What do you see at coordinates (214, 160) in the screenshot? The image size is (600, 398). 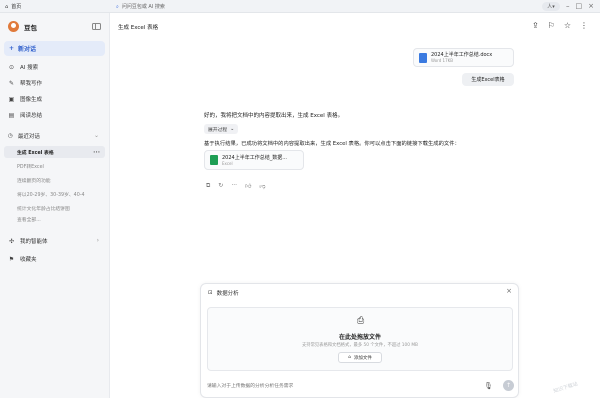 I see `excel-file-icon` at bounding box center [214, 160].